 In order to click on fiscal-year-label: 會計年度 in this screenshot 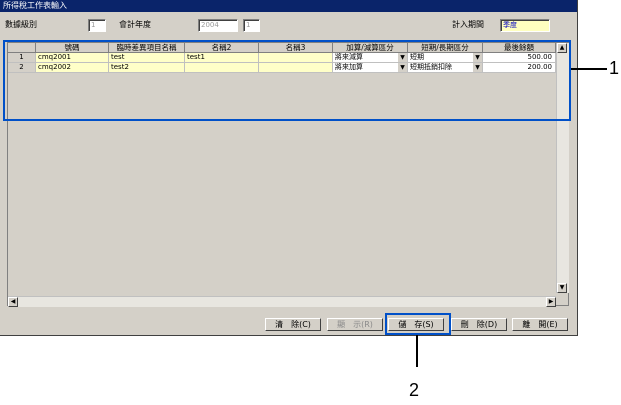, I will do `click(135, 24)`.